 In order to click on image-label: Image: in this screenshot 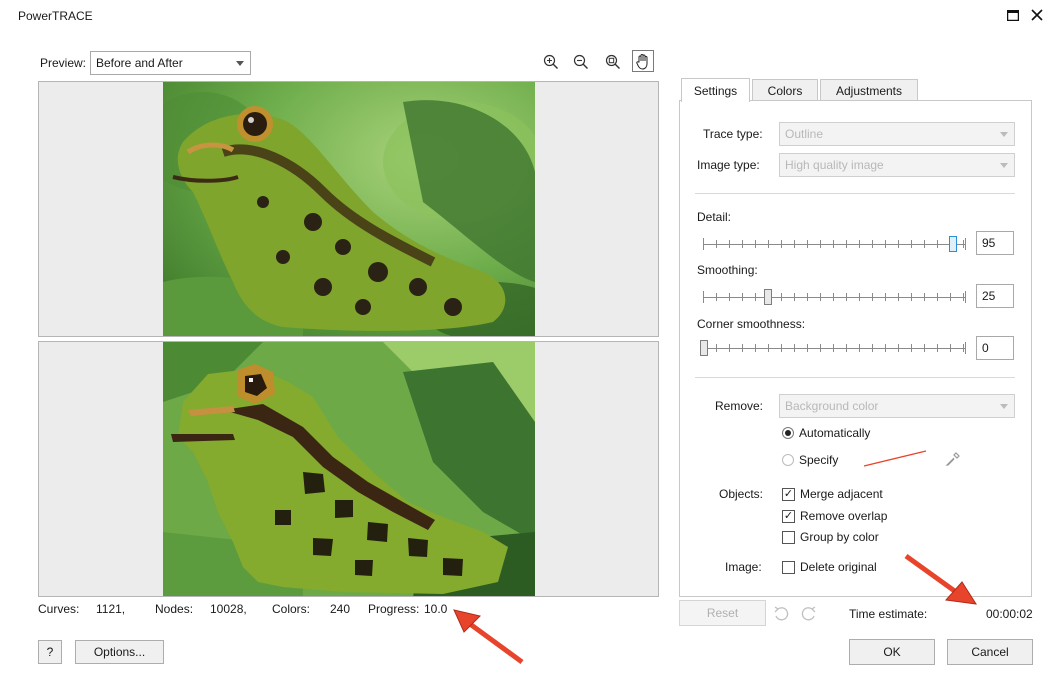, I will do `click(743, 567)`.